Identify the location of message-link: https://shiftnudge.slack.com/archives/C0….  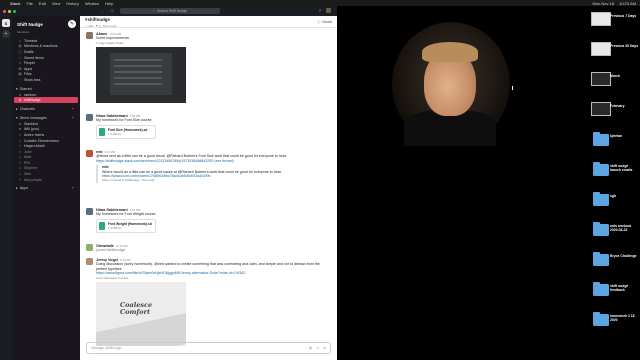
(213, 161).